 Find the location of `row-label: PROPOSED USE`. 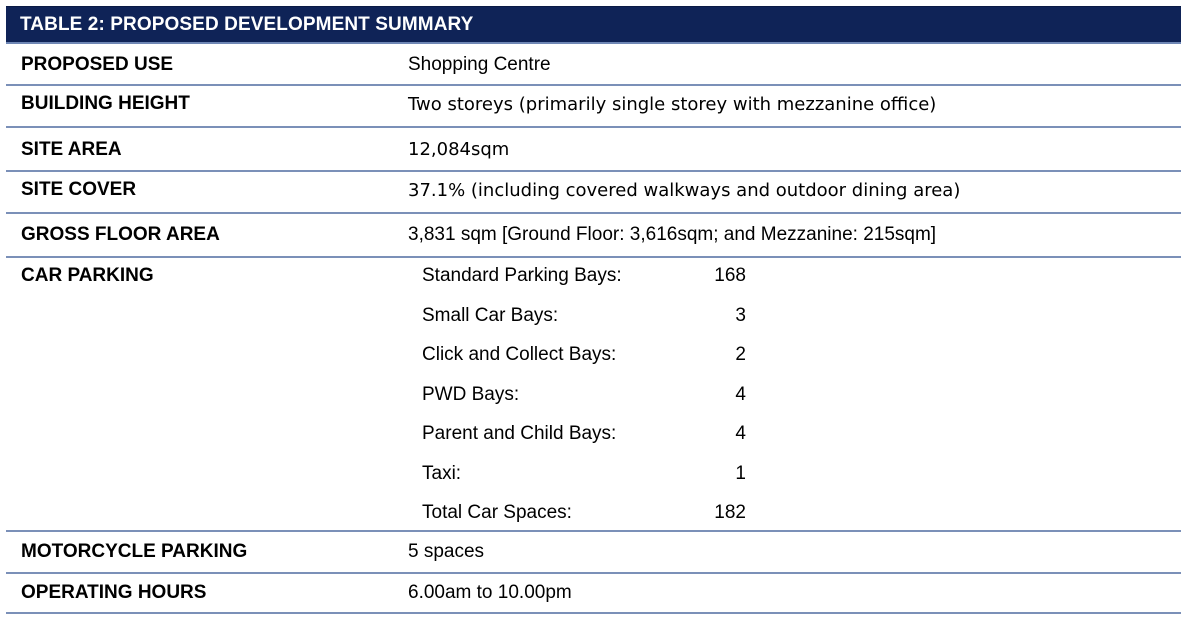

row-label: PROPOSED USE is located at coordinates (97, 64).